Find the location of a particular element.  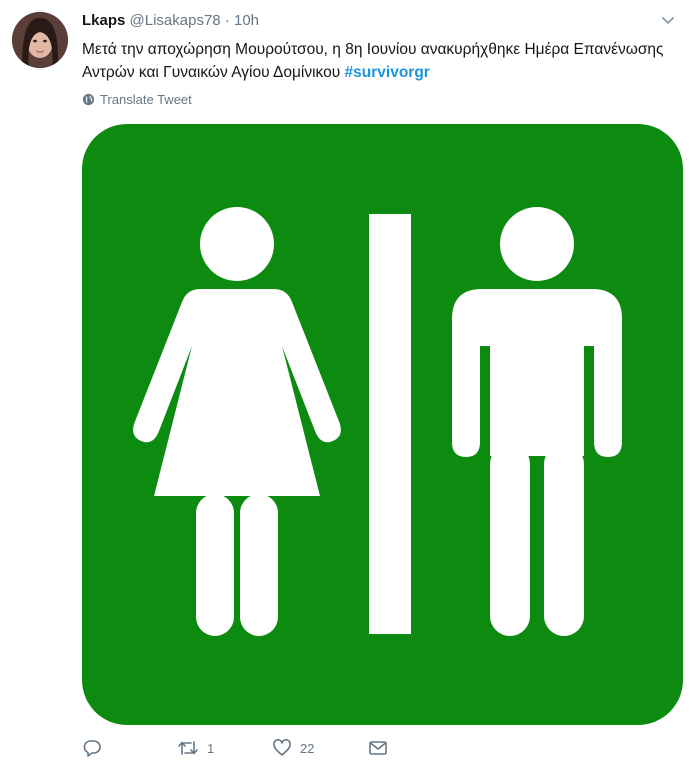

tweet-header: Lkaps @Lisakaps78 · 10h is located at coordinates (170, 21).